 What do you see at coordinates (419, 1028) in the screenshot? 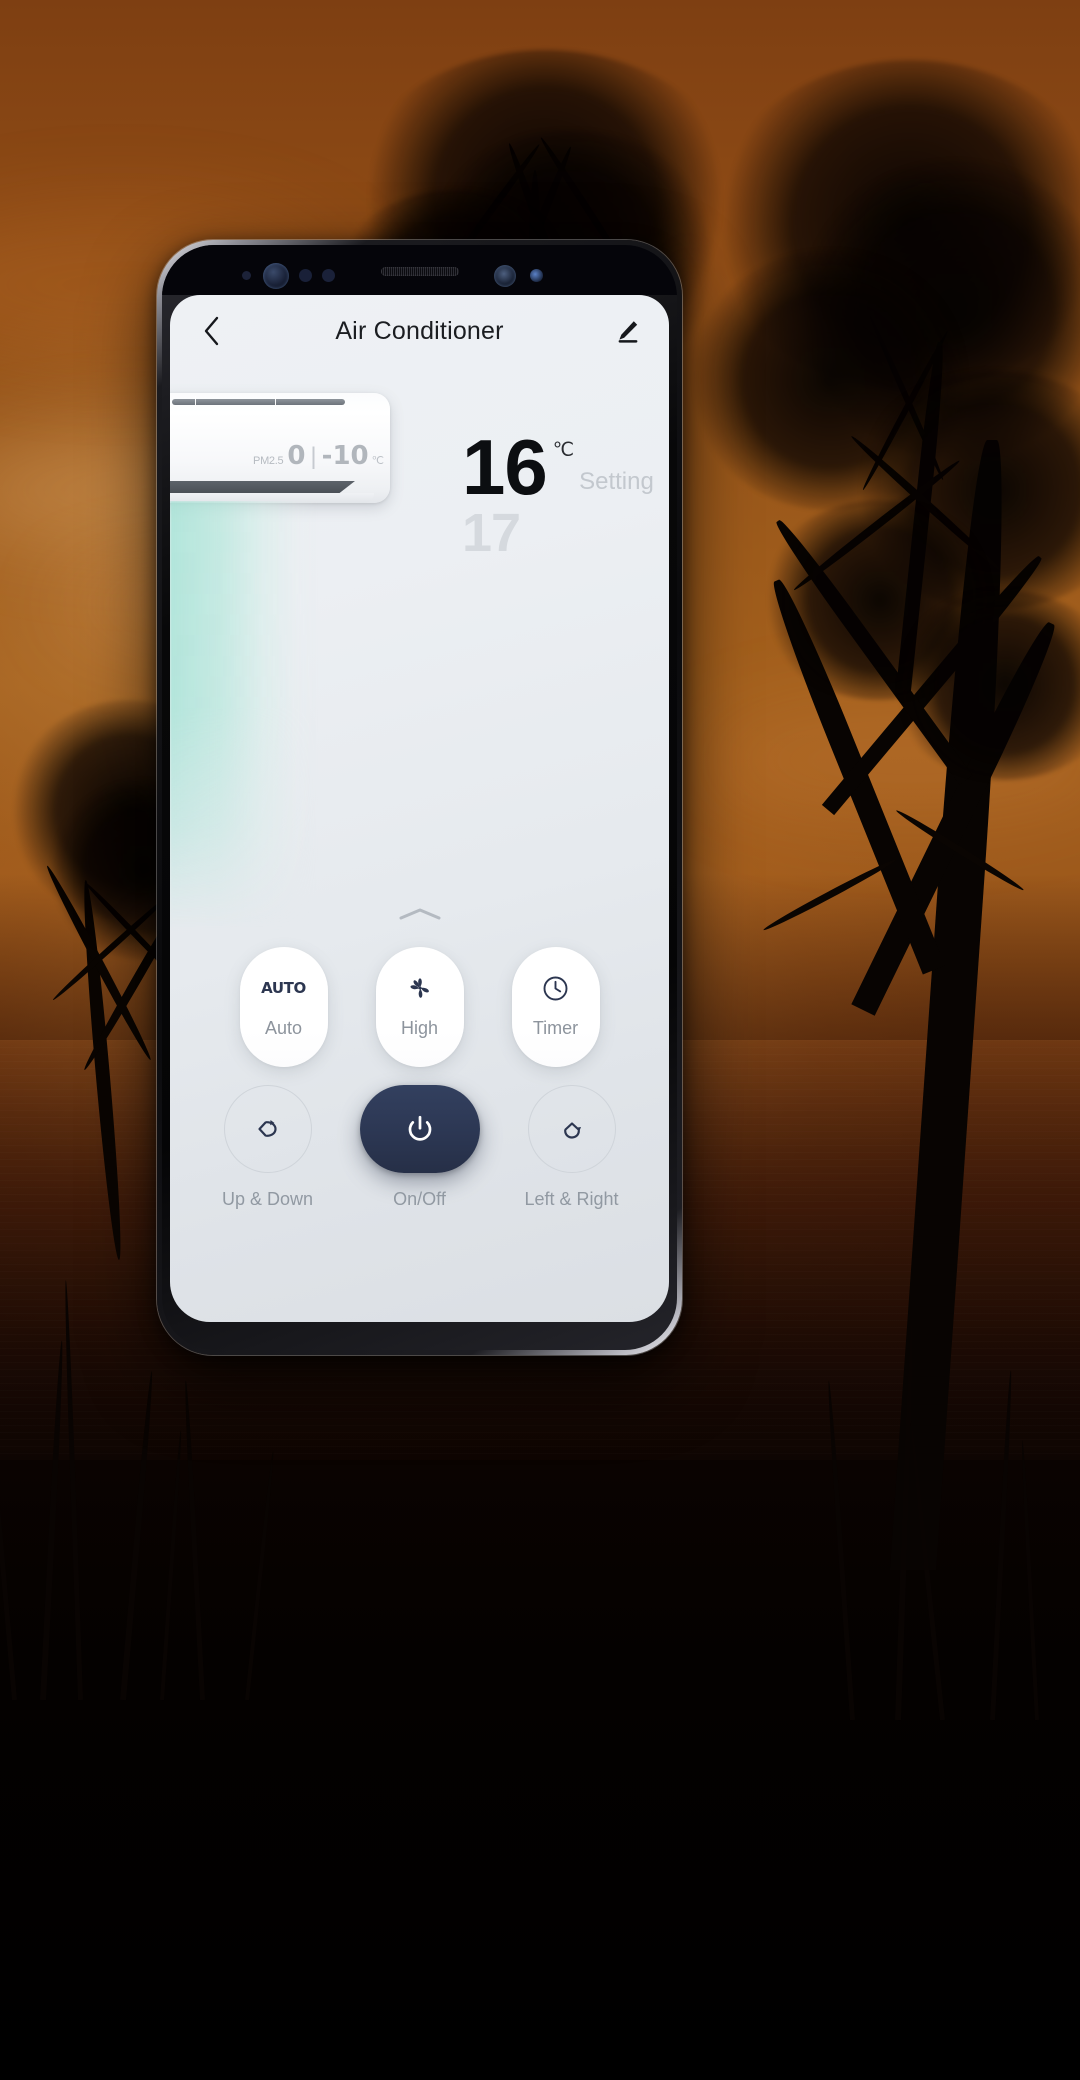
I see `mode-label-fan-speed: High` at bounding box center [419, 1028].